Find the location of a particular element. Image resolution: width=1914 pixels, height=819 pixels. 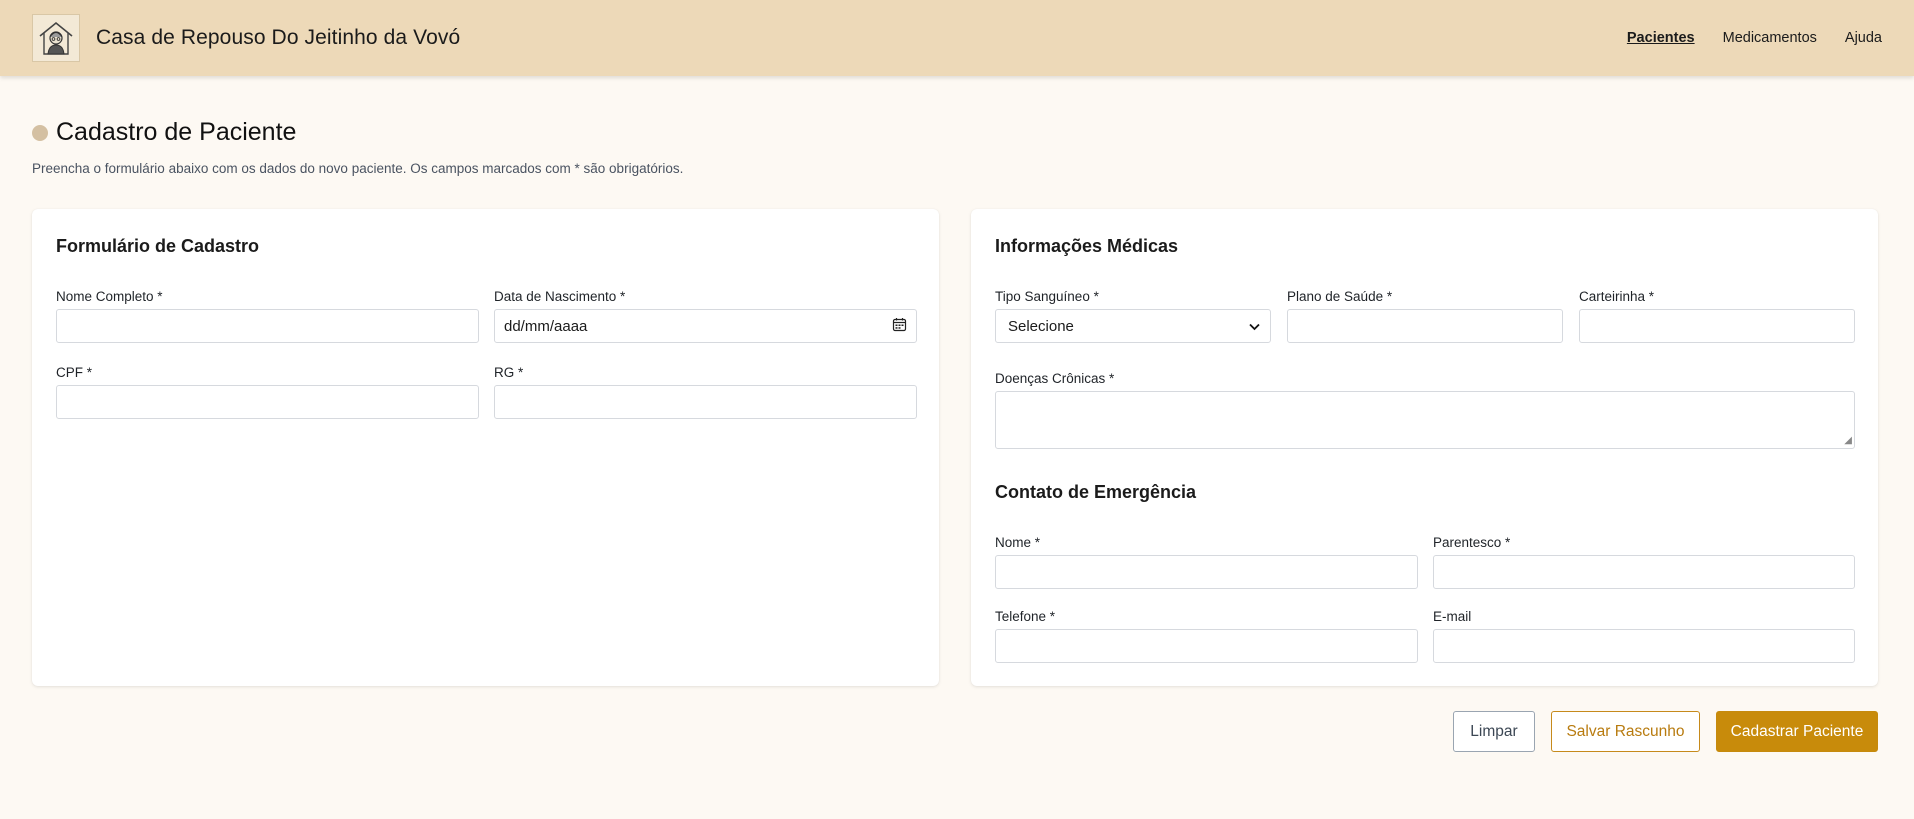

nome-completo-field: Nome Completo * is located at coordinates (267, 316).